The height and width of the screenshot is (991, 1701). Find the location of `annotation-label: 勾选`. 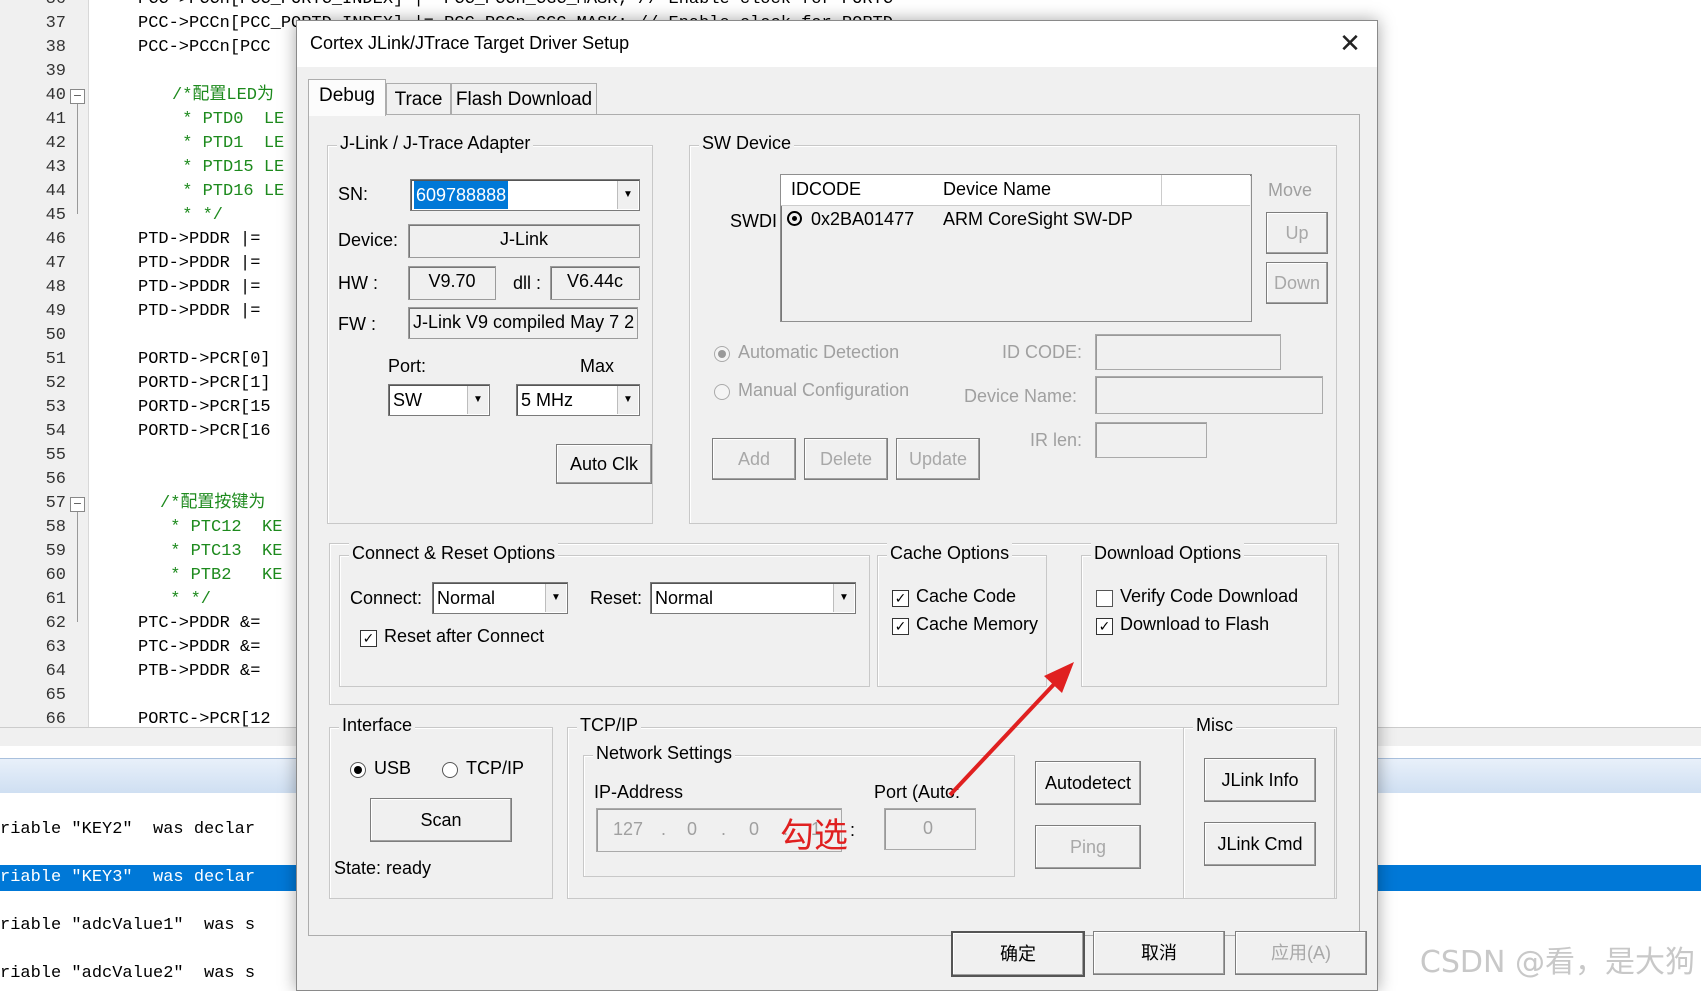

annotation-label: 勾选 is located at coordinates (814, 836).